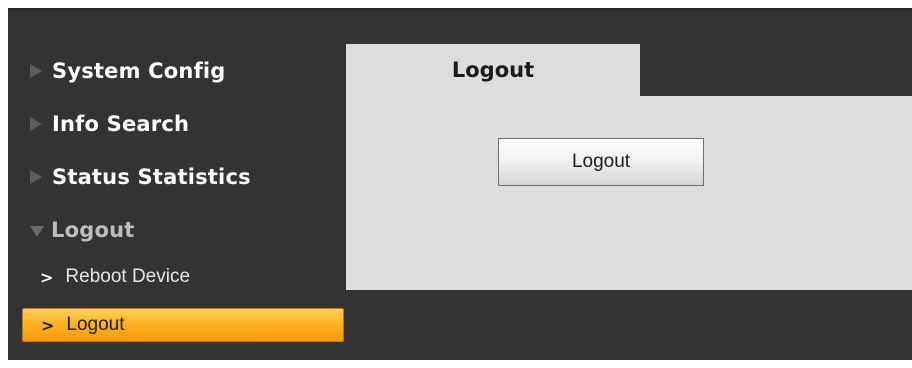  What do you see at coordinates (93, 230) in the screenshot?
I see `menu-label: Logout` at bounding box center [93, 230].